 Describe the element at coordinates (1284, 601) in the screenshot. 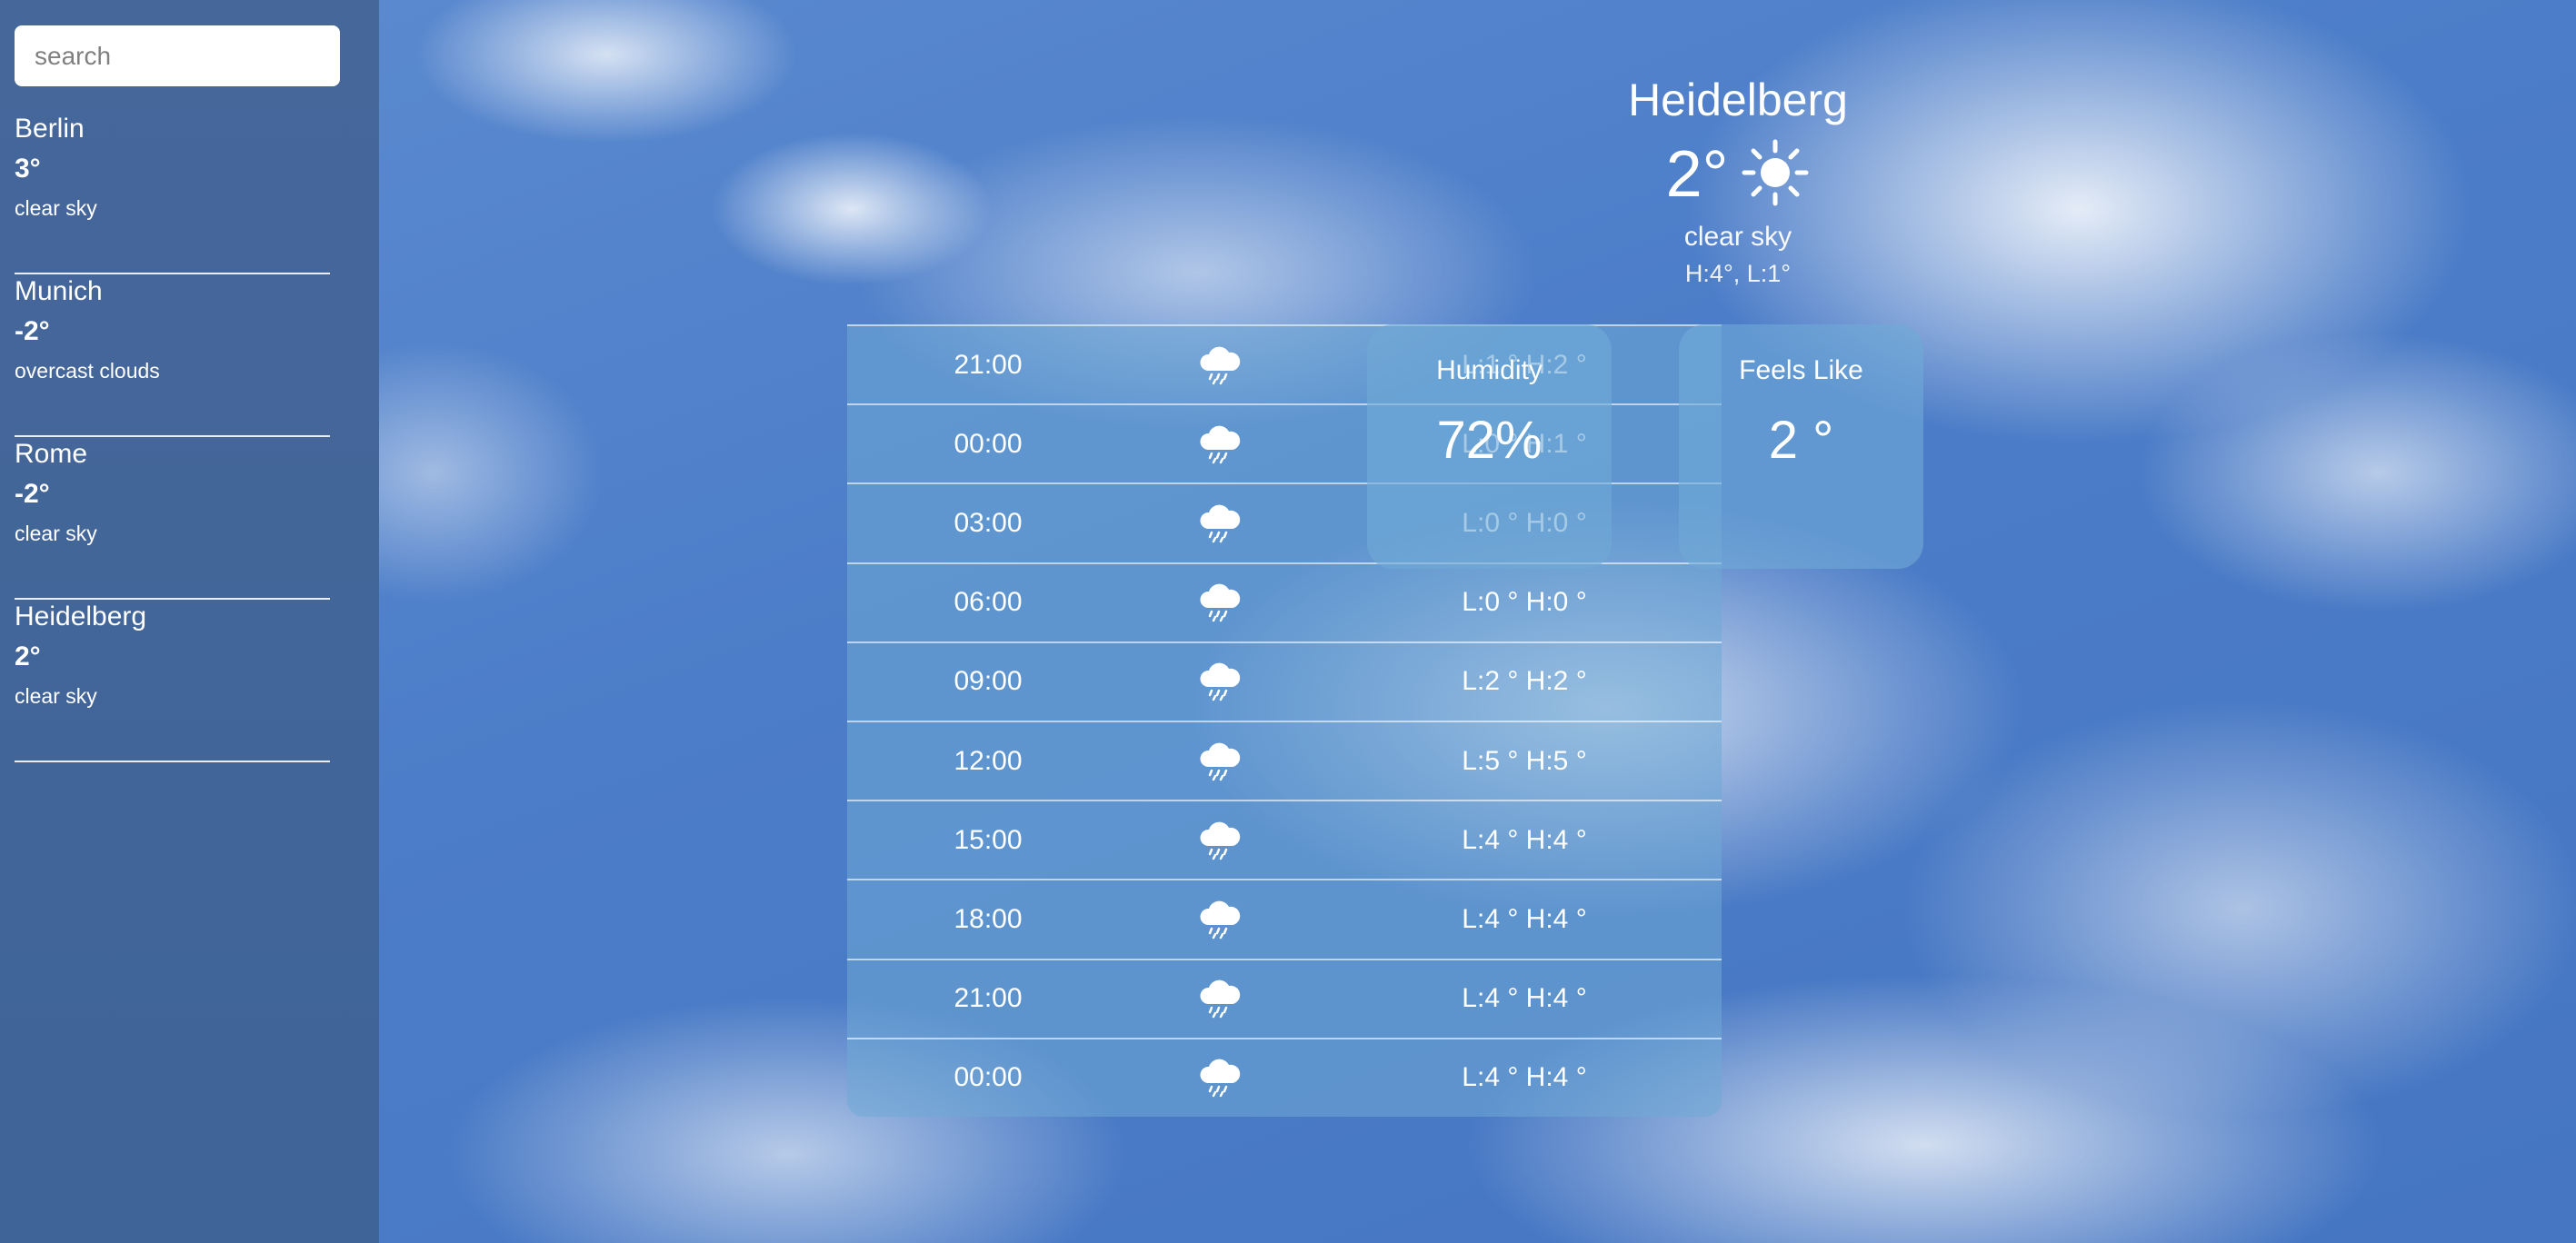

I see `forecast-row: 06:00 L:0 ° H:0 °` at that location.